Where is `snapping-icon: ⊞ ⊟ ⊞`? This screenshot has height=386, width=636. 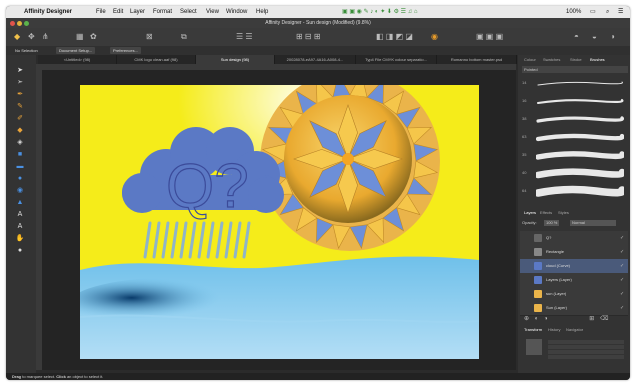
snapping-icon: ⊞ ⊟ ⊞ is located at coordinates (308, 37).